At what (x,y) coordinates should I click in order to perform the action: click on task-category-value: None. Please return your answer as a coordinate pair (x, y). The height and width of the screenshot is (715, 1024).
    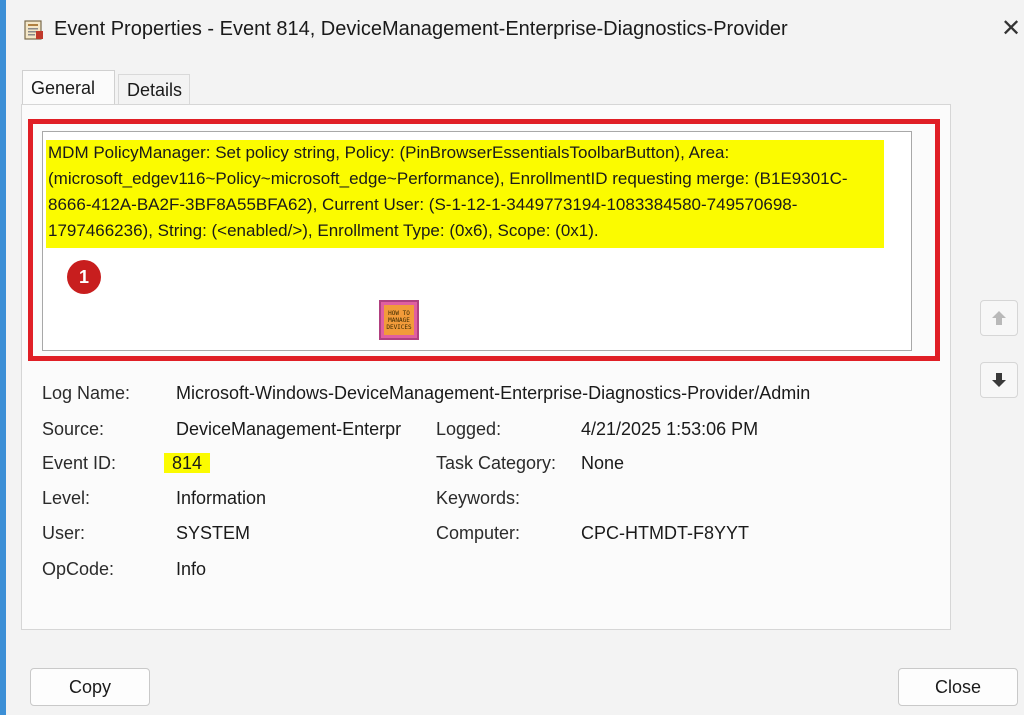
    Looking at the image, I should click on (603, 463).